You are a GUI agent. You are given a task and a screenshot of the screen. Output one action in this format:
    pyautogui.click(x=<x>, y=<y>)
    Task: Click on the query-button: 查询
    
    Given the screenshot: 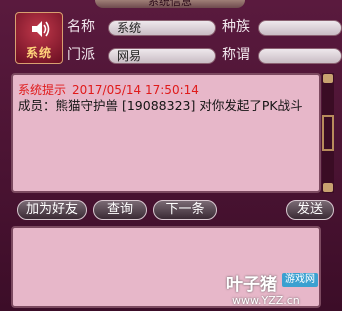 What is the action you would take?
    pyautogui.click(x=120, y=210)
    